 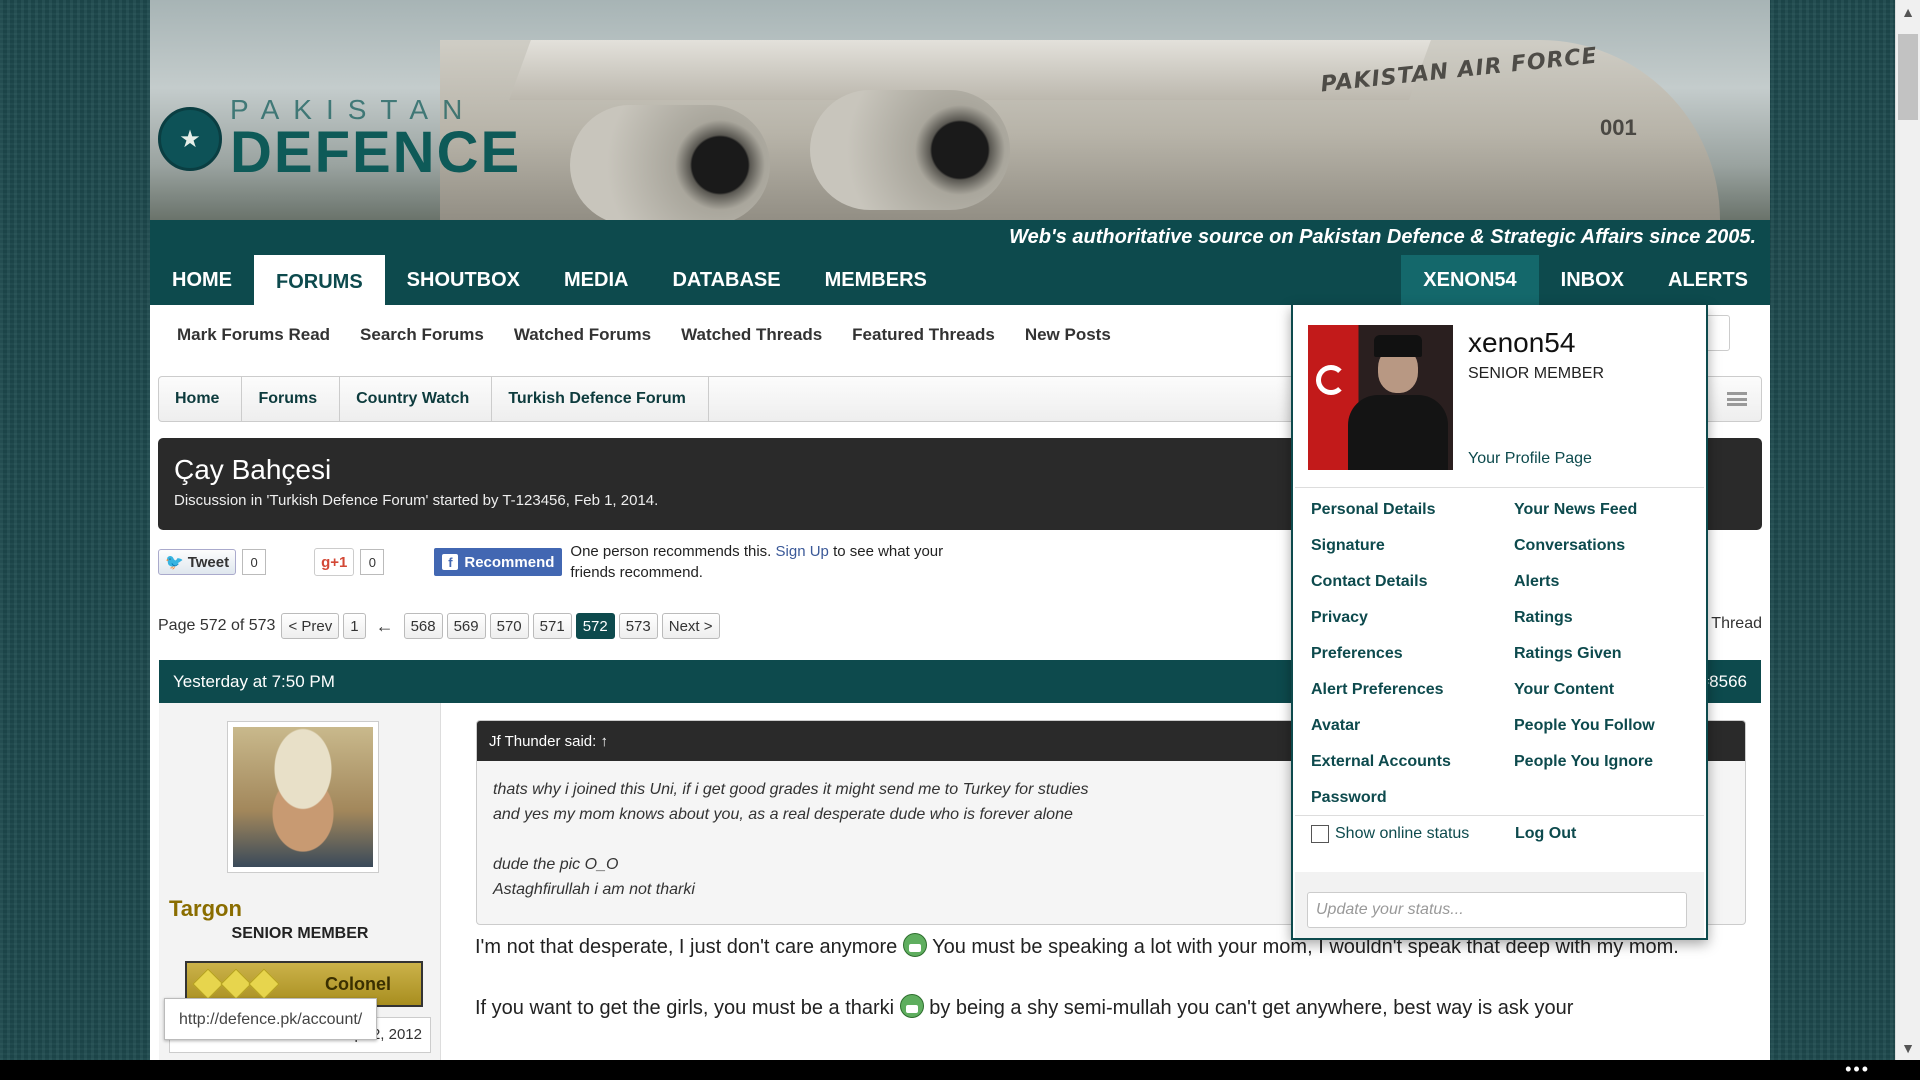 I want to click on your-content-link: Your Content, so click(x=1609, y=690).